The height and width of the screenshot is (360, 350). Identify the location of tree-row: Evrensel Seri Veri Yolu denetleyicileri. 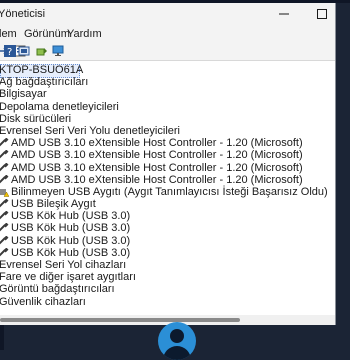
(167, 131).